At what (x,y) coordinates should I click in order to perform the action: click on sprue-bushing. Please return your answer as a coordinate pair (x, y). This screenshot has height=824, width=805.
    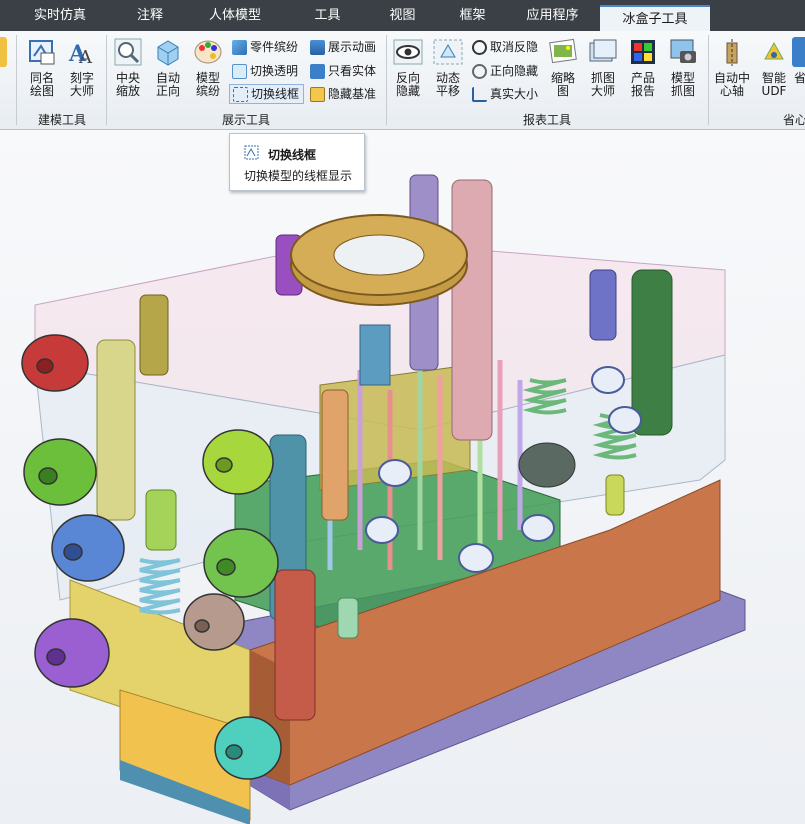
    Looking at the image, I should click on (375, 355).